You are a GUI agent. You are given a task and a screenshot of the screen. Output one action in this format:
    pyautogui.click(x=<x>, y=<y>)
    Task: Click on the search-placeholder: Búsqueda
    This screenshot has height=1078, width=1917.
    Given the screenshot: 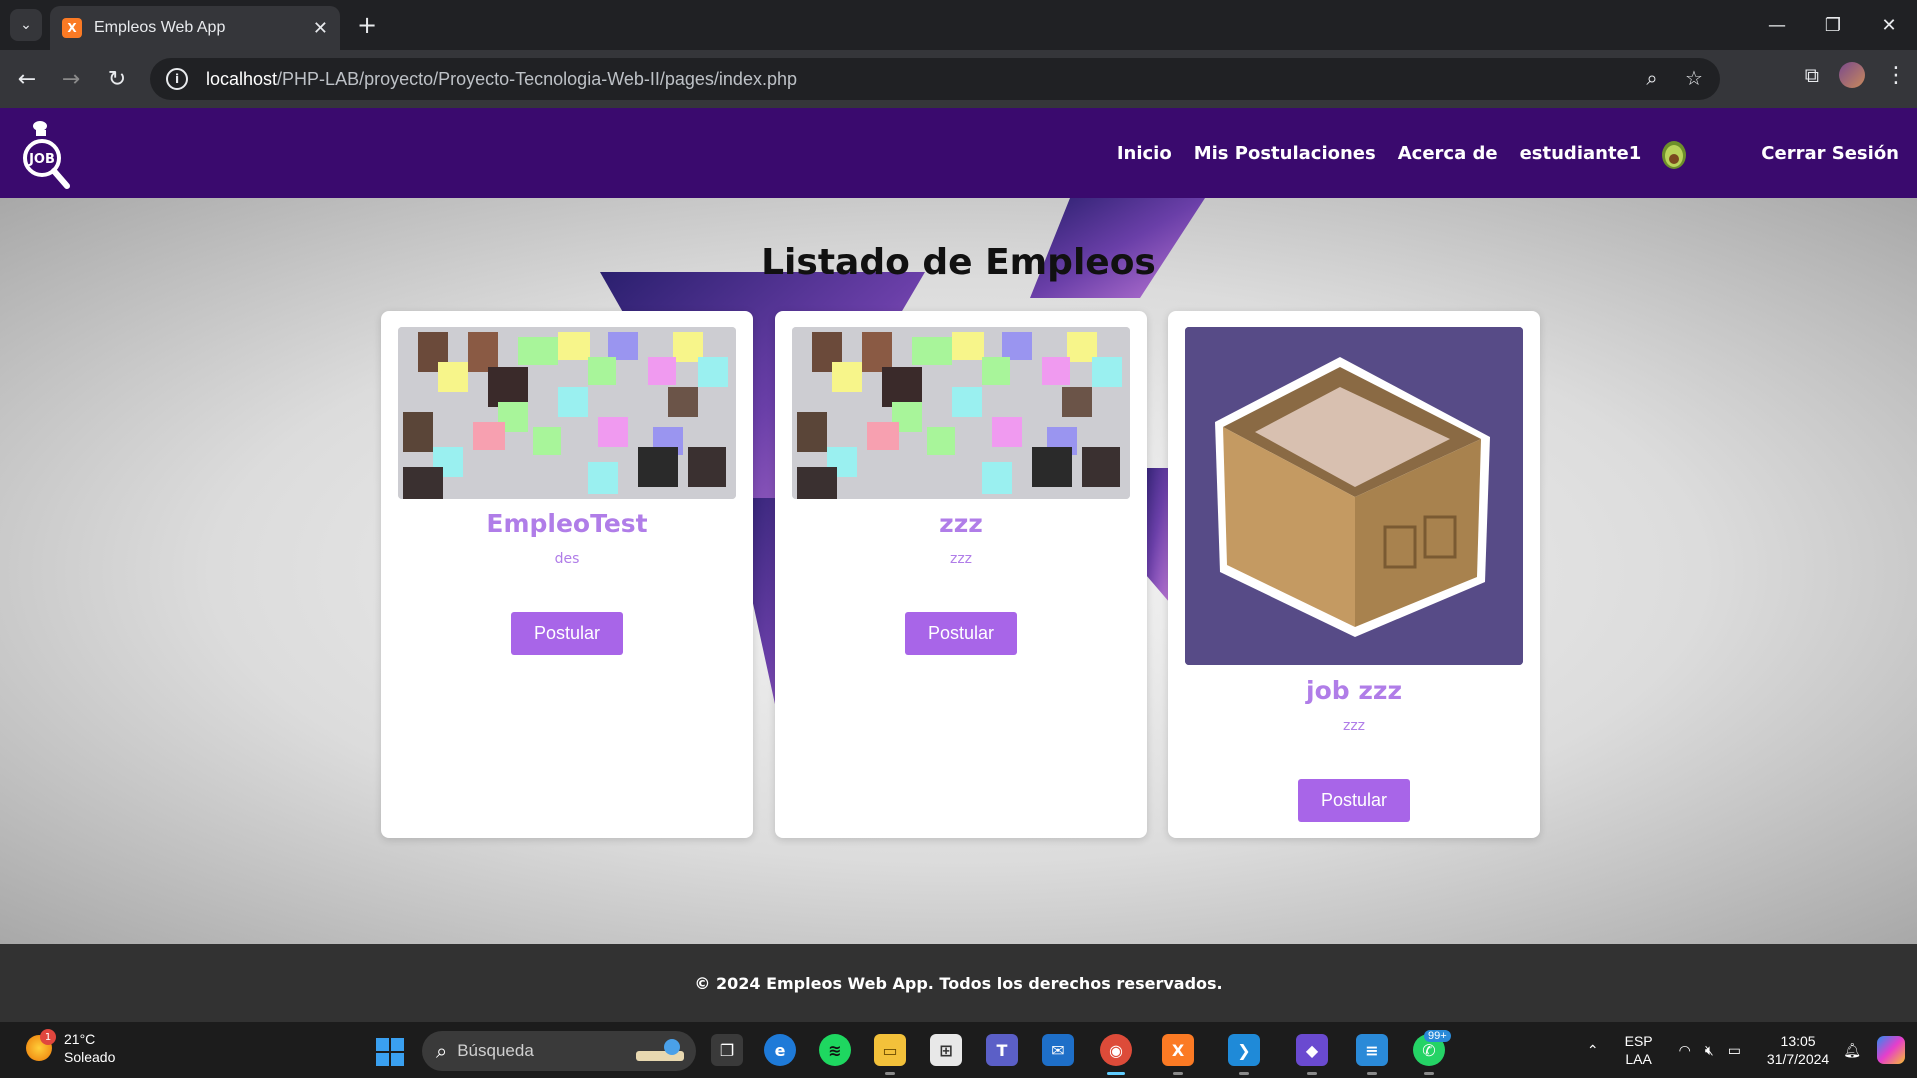 What is the action you would take?
    pyautogui.click(x=495, y=1050)
    